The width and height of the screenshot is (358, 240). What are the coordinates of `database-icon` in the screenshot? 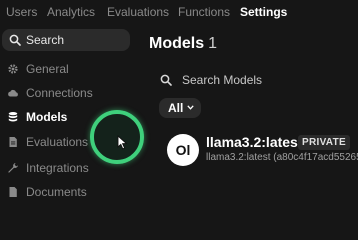 It's located at (13, 117).